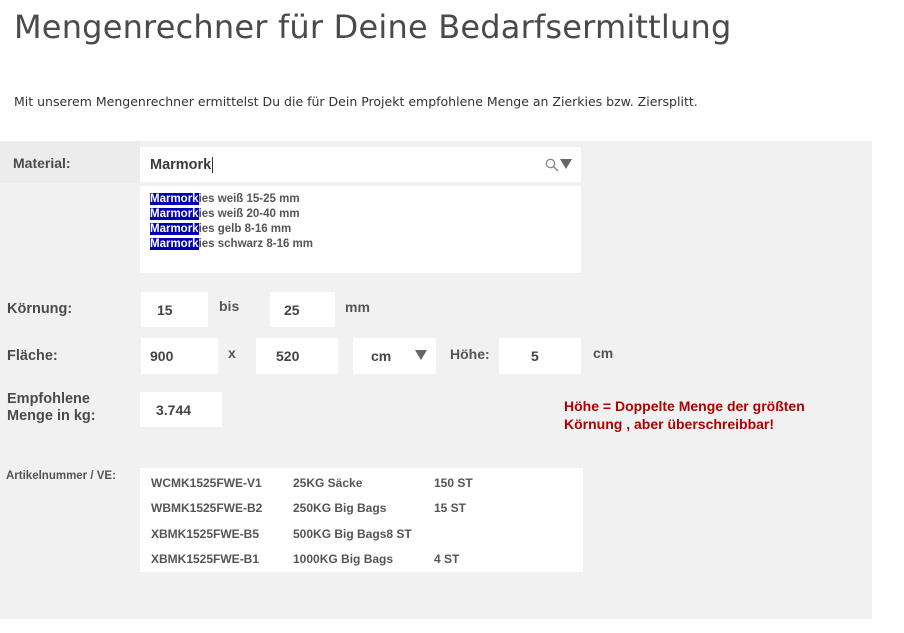  Describe the element at coordinates (450, 508) in the screenshot. I see `article-qty: 15 ST` at that location.